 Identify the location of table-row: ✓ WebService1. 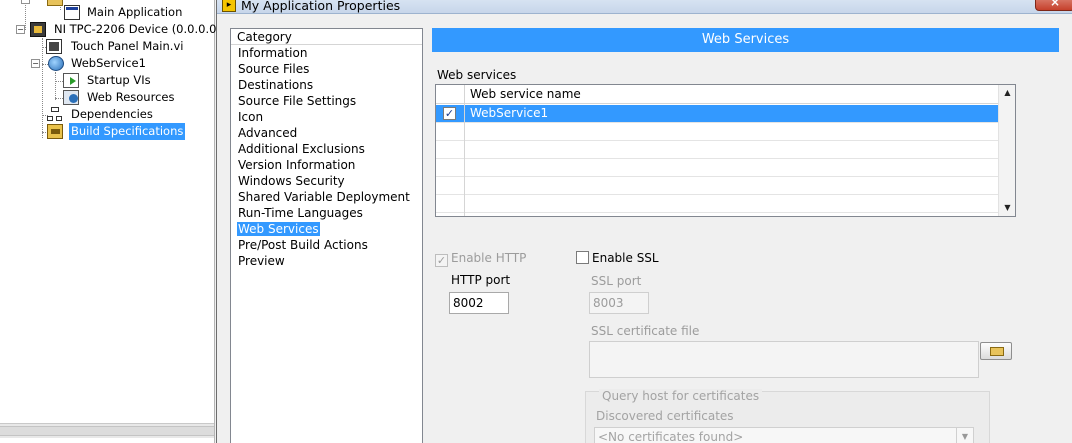
(717, 114).